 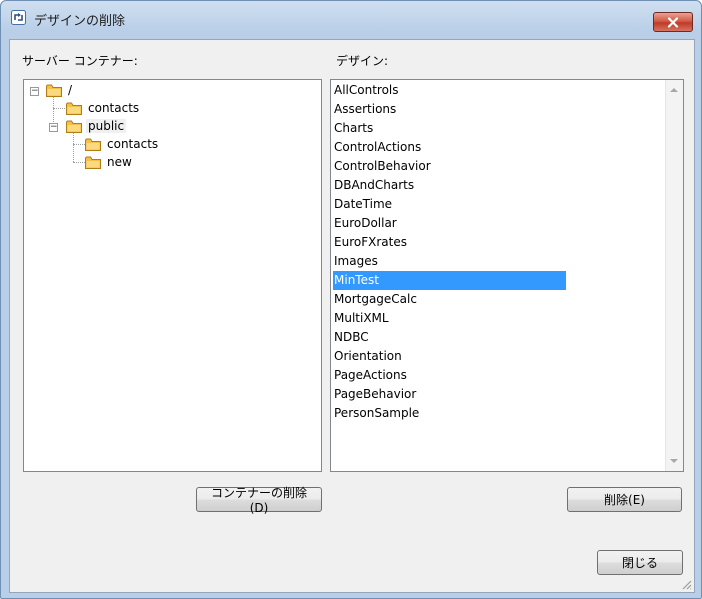 What do you see at coordinates (362, 61) in the screenshot?
I see `designs-label: デザイン:` at bounding box center [362, 61].